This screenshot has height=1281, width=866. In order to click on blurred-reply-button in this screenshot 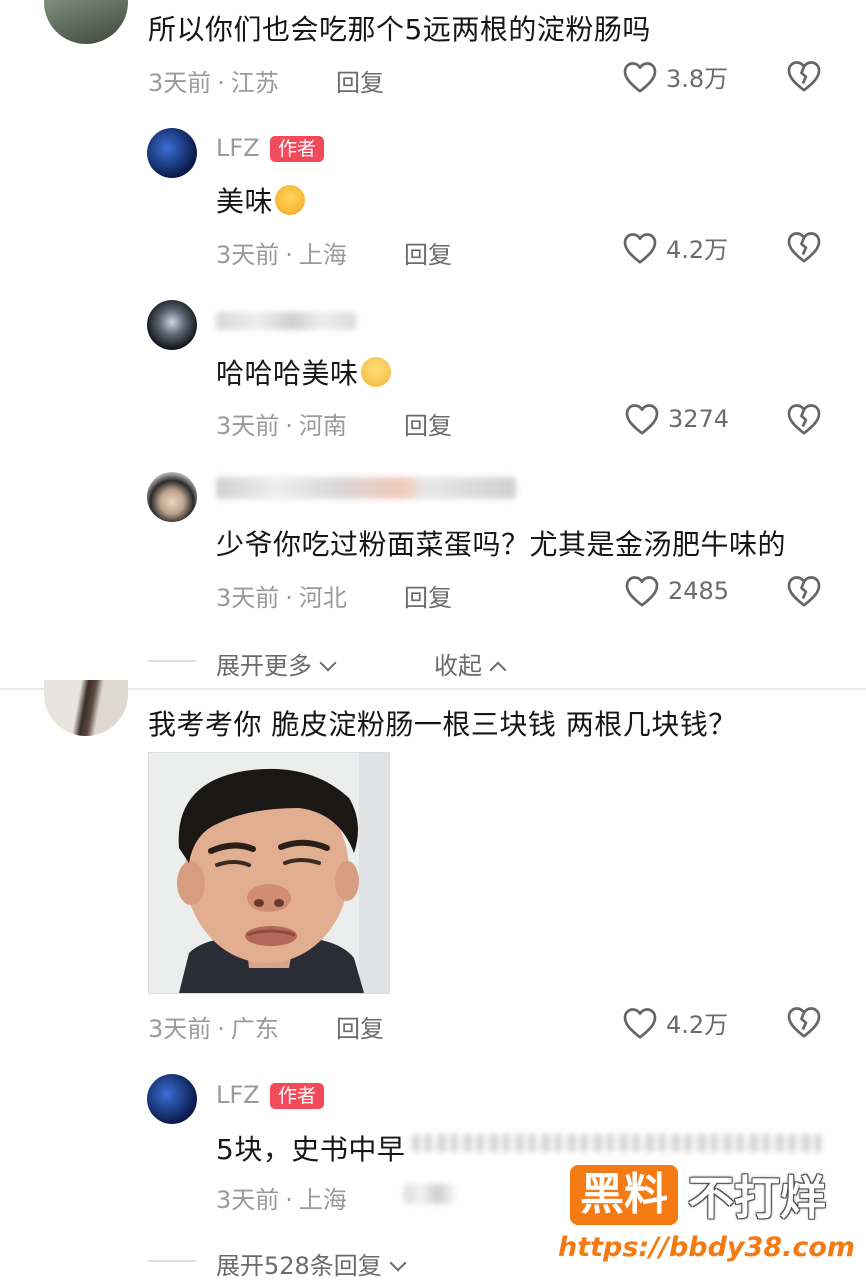, I will do `click(429, 1194)`.